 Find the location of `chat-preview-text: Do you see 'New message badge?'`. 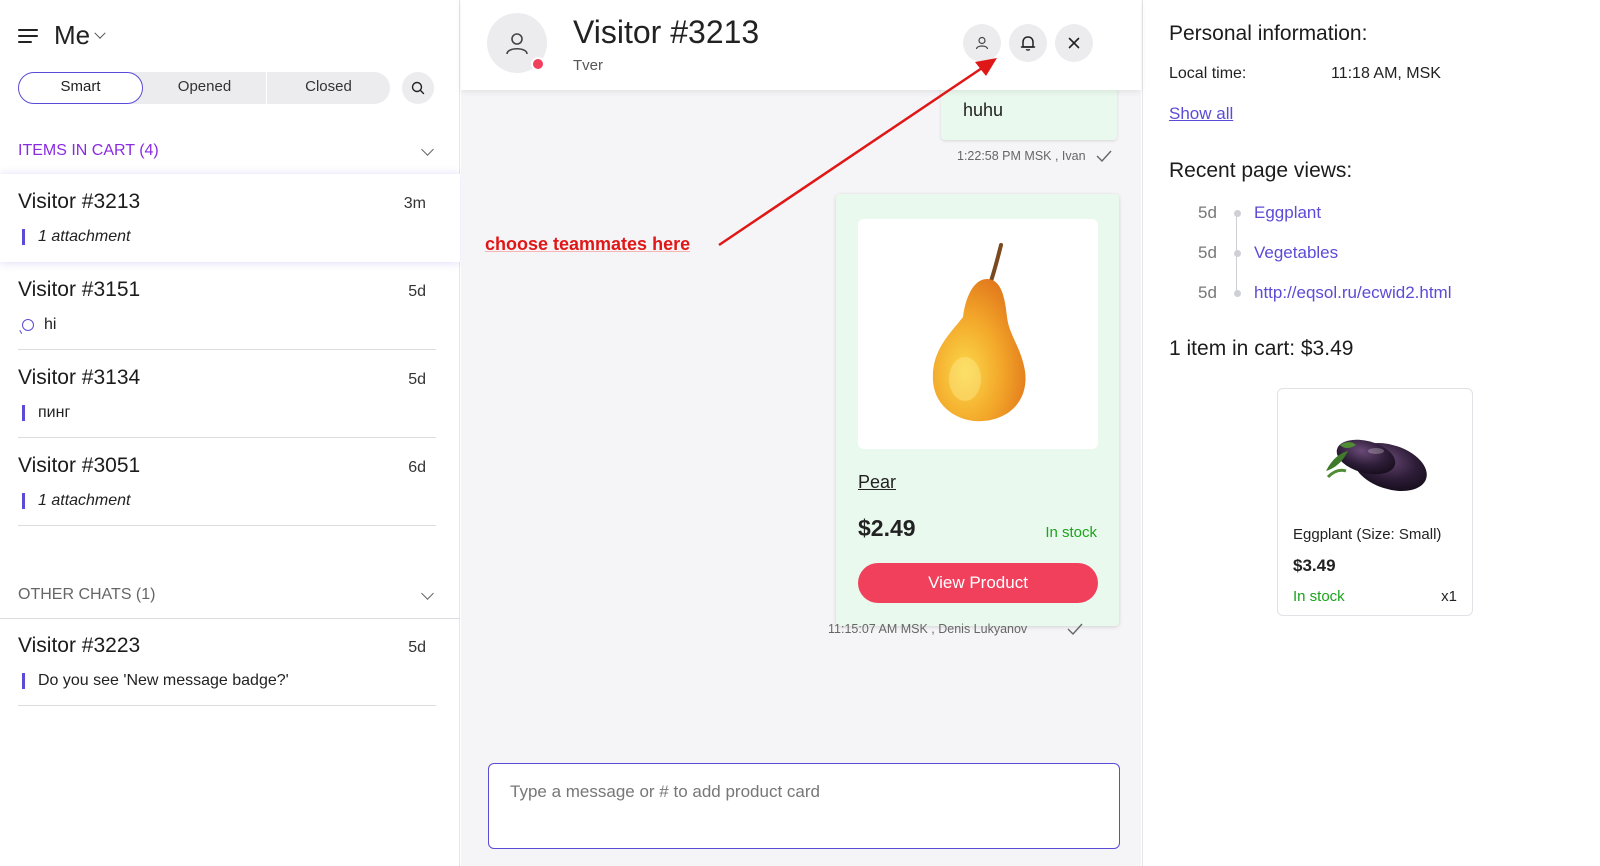

chat-preview-text: Do you see 'New message badge?' is located at coordinates (163, 680).